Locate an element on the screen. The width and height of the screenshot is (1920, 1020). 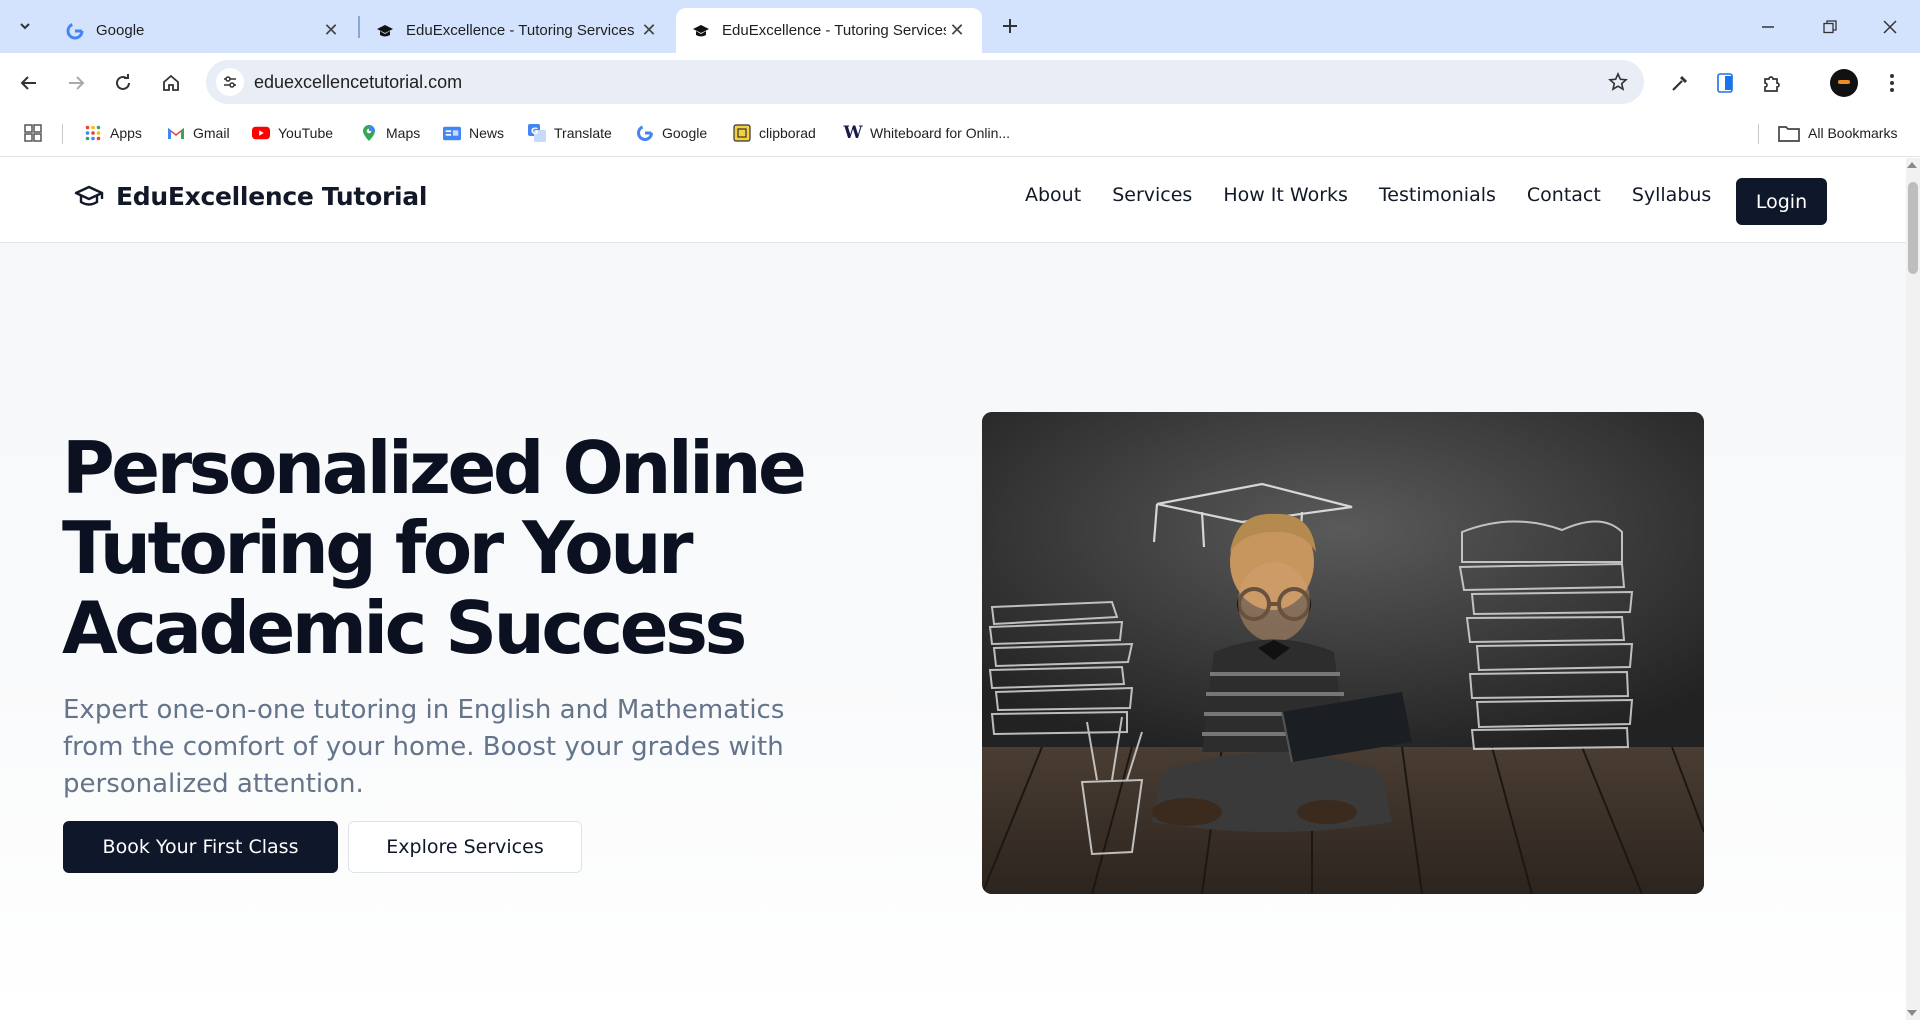
youtube-icon is located at coordinates (261, 133).